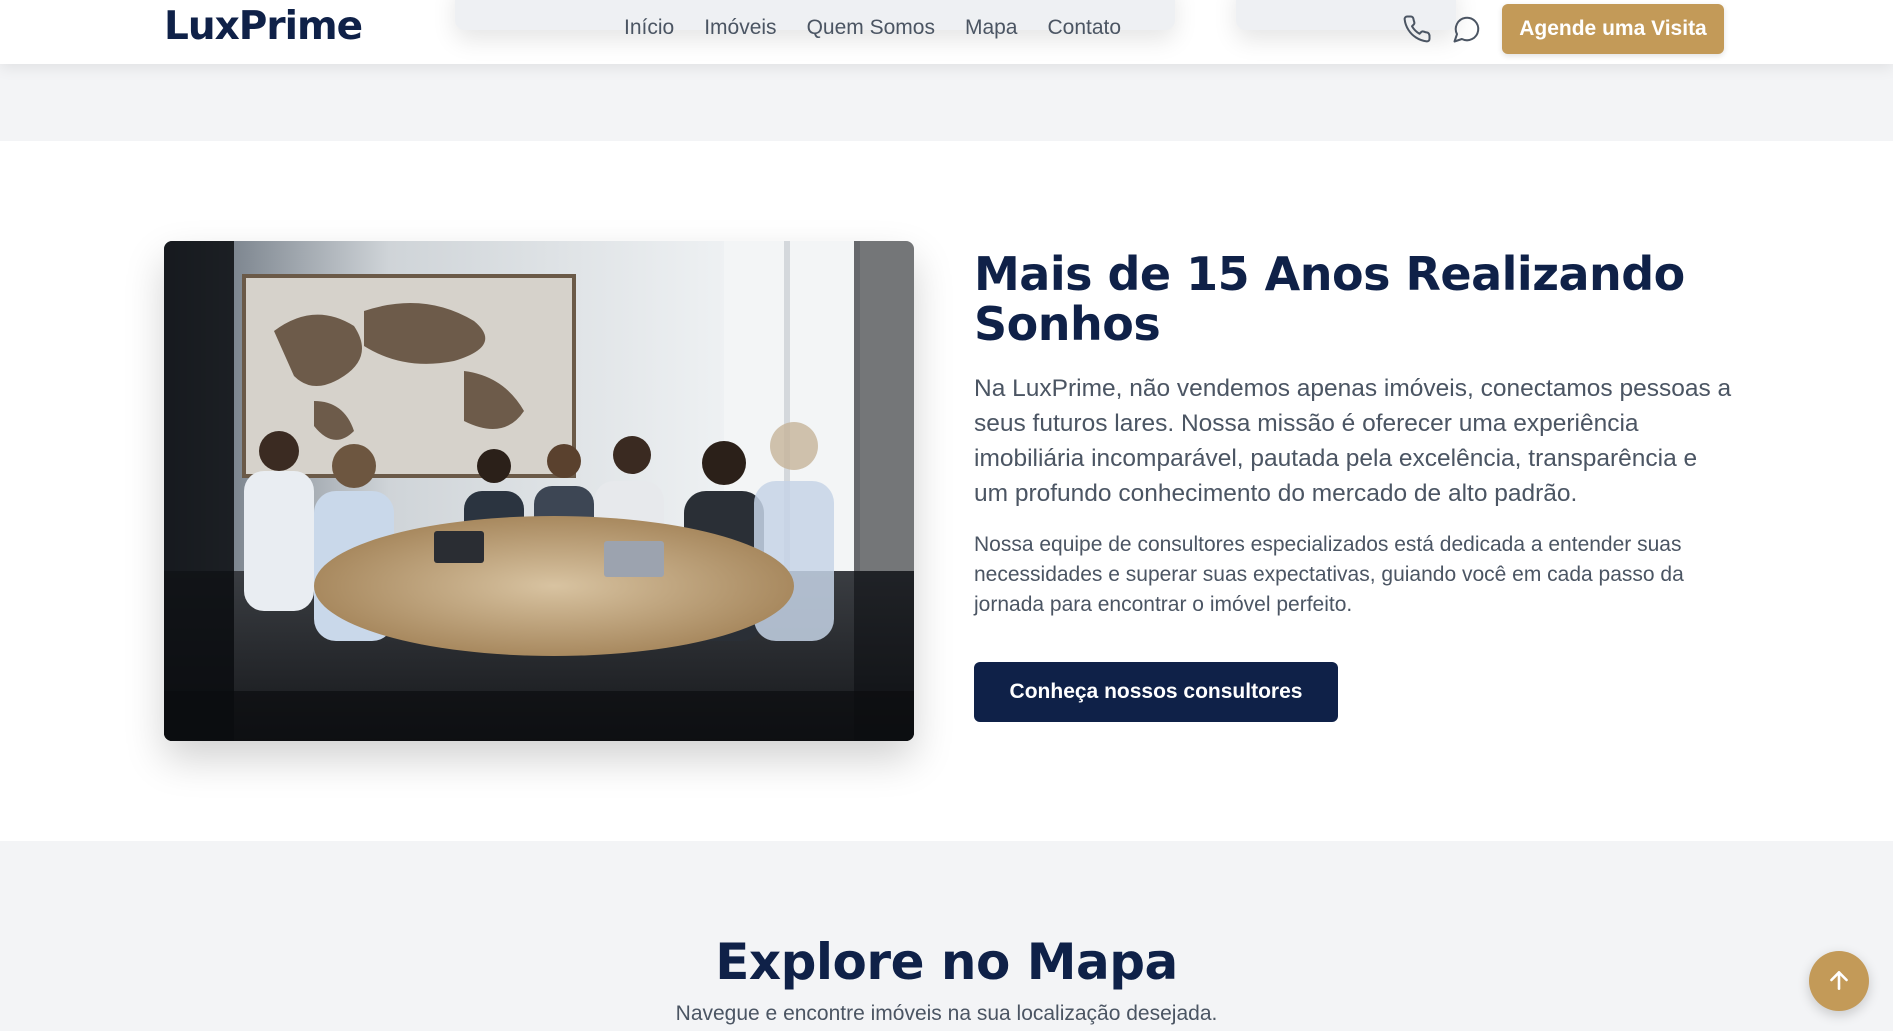  Describe the element at coordinates (740, 28) in the screenshot. I see `nav-link-imoveis: Imóveis` at that location.